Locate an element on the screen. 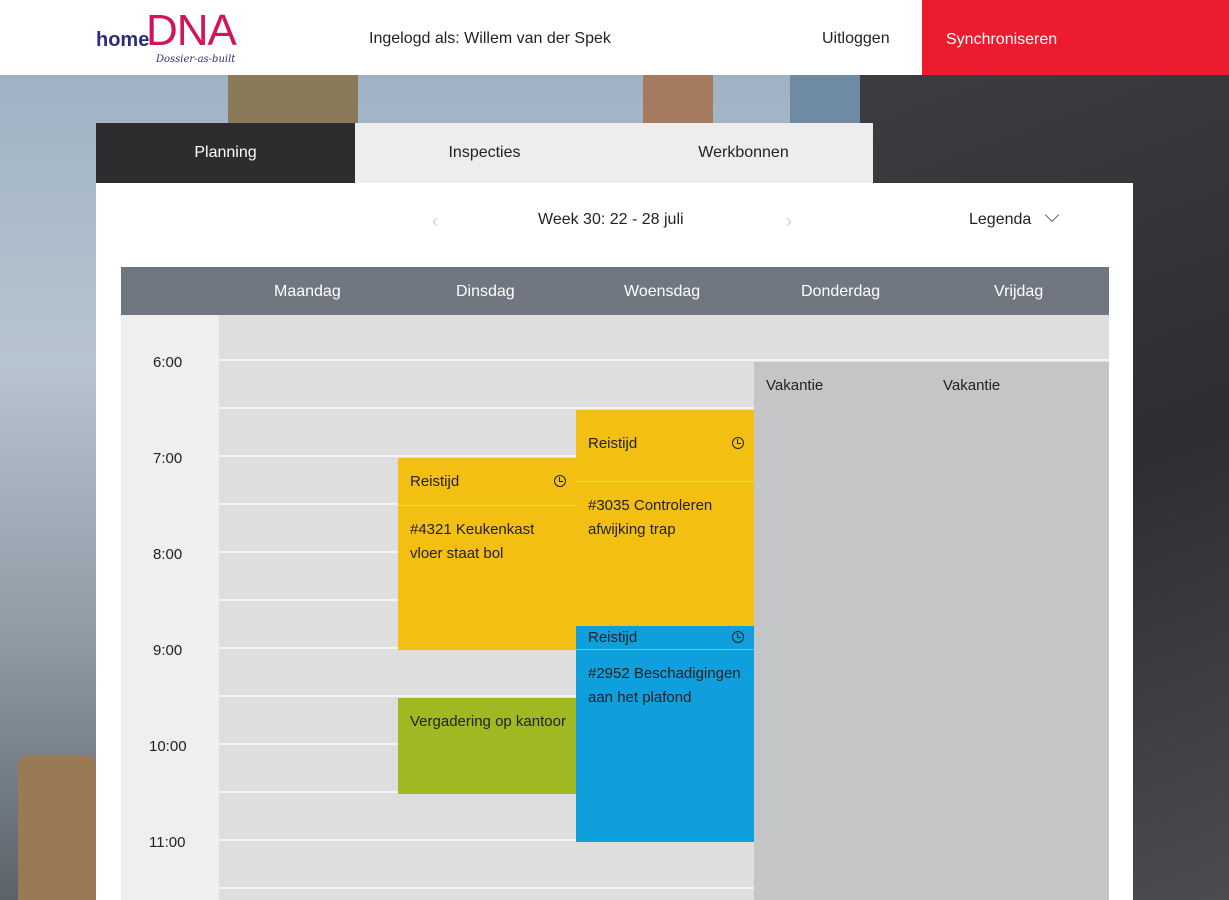  time-label: 7:00 is located at coordinates (168, 458).